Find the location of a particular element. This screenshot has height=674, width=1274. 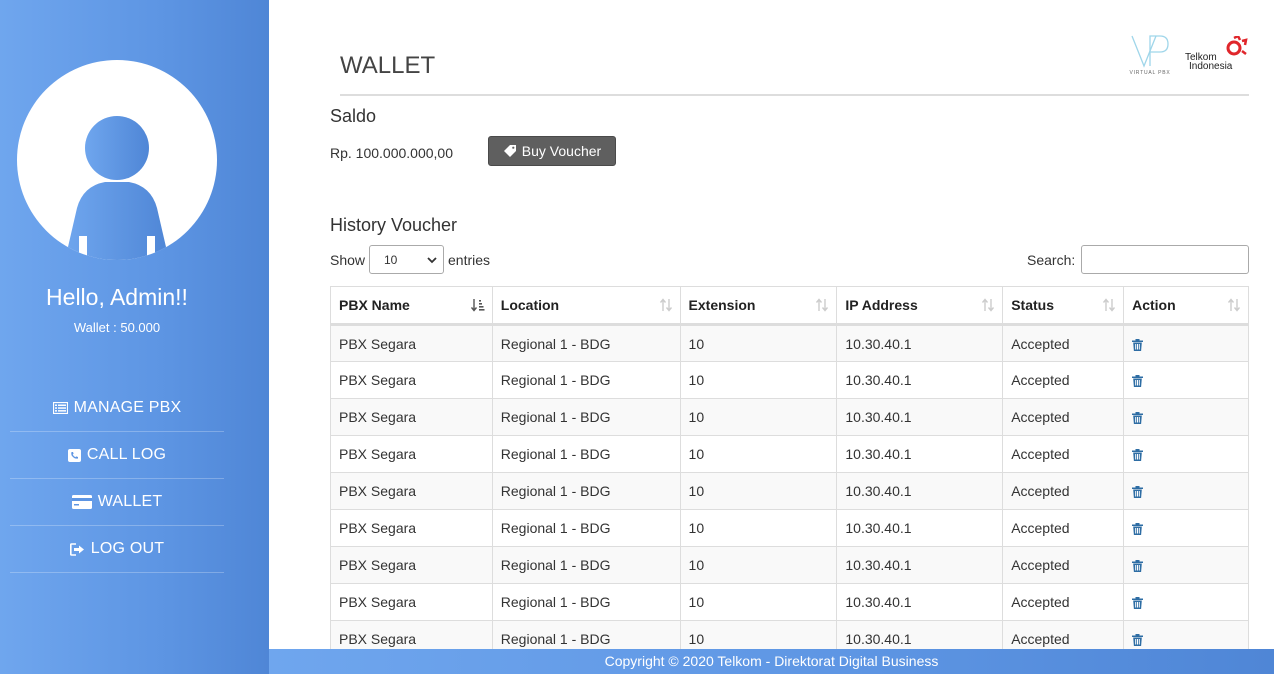

indonesia-word: Indonesia is located at coordinates (1211, 66).